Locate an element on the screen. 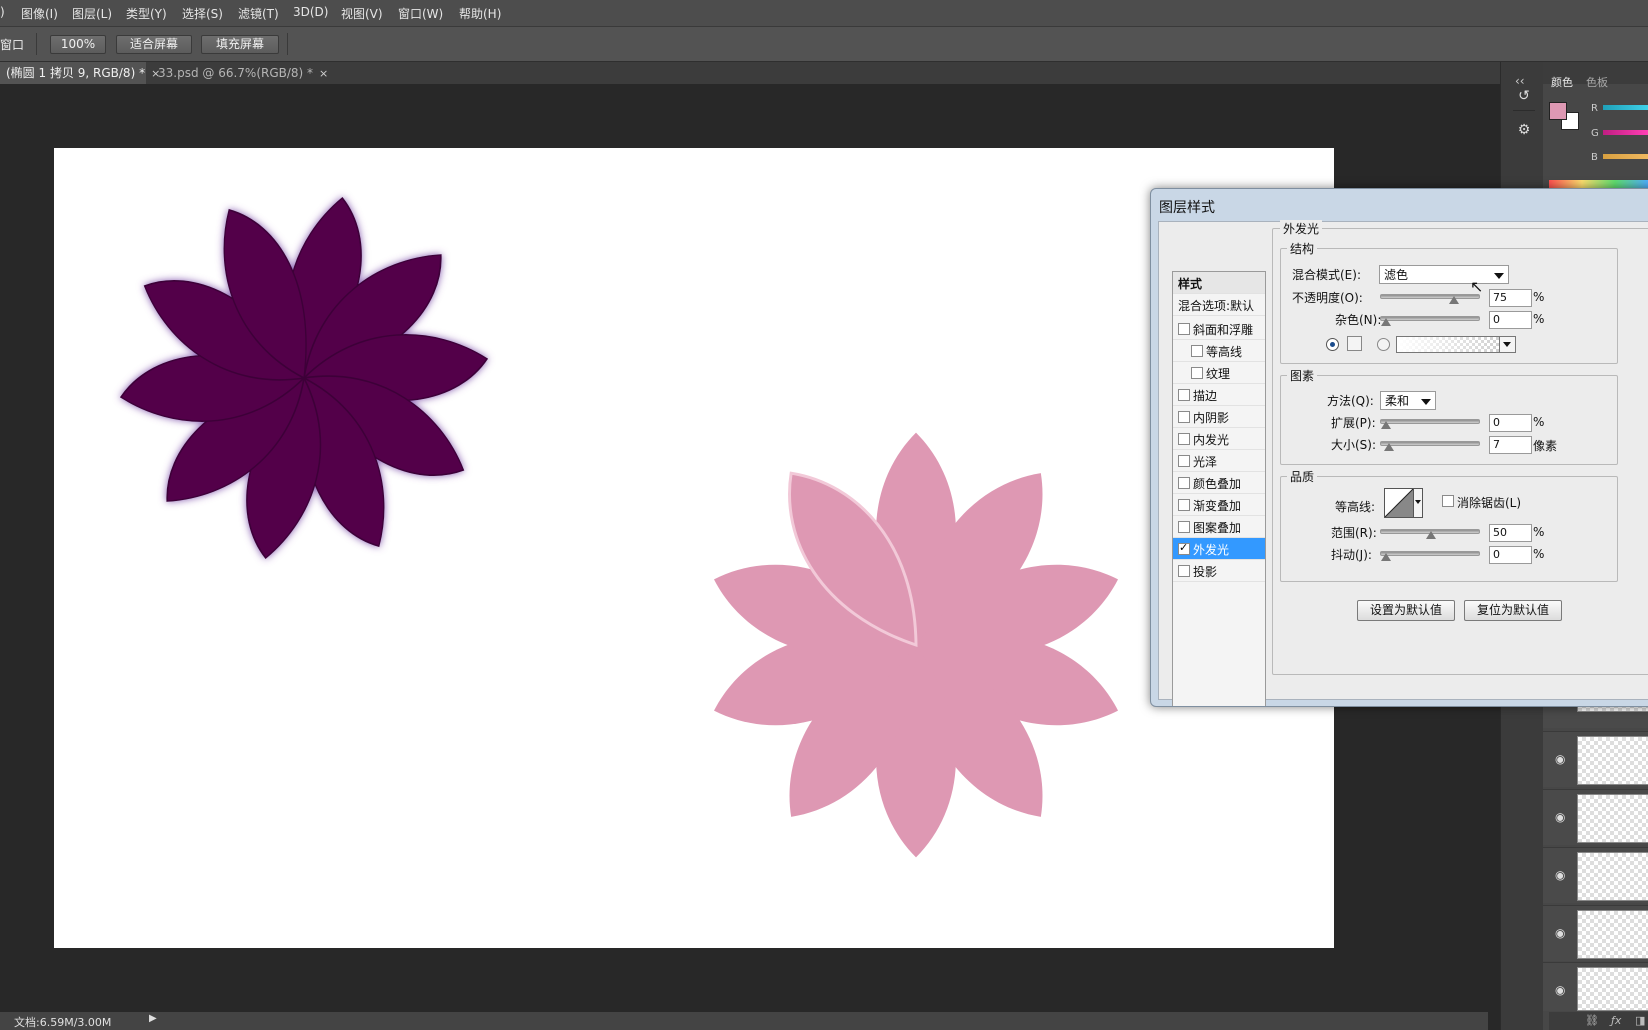 The height and width of the screenshot is (1030, 1648). color-panel-tabs: 颜色 色板 is located at coordinates (1595, 75).